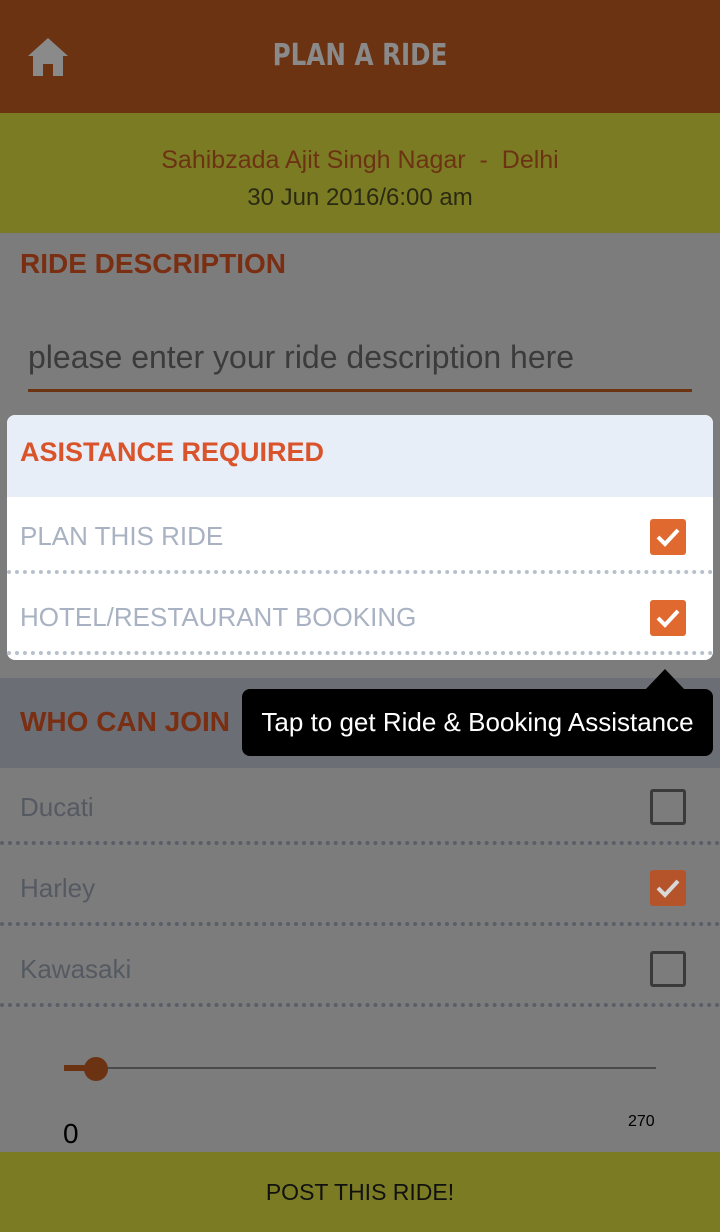 This screenshot has width=720, height=1232. Describe the element at coordinates (360, 55) in the screenshot. I see `page-title: PLAN A RIDE` at that location.